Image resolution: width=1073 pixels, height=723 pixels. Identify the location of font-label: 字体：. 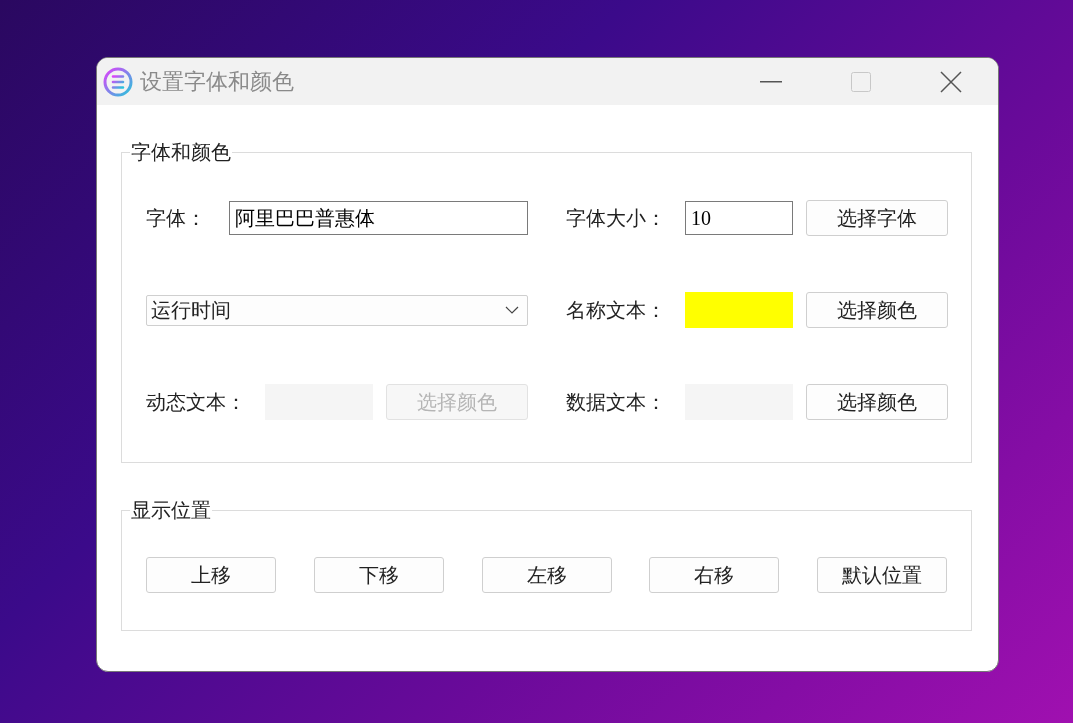
(176, 218).